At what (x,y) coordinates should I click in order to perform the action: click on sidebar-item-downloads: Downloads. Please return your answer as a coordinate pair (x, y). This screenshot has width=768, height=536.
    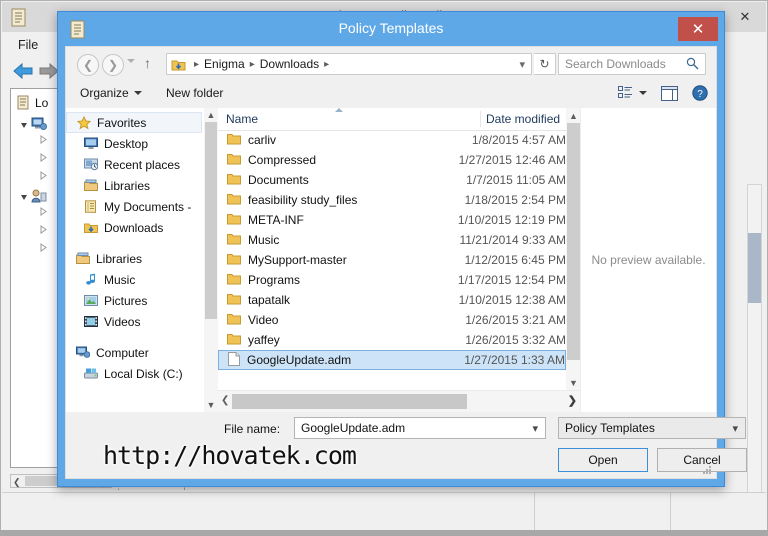
    Looking at the image, I should click on (142, 227).